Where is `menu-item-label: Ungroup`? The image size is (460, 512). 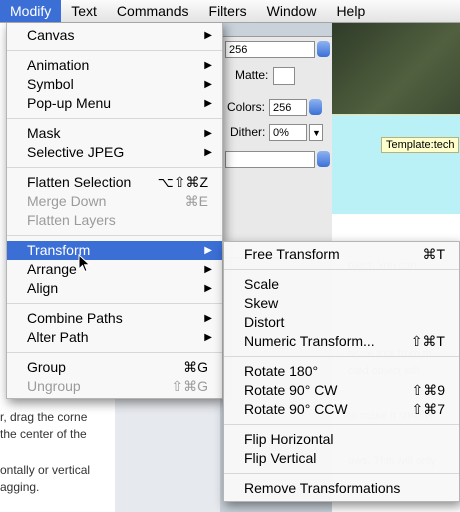
menu-item-label: Ungroup is located at coordinates (54, 386).